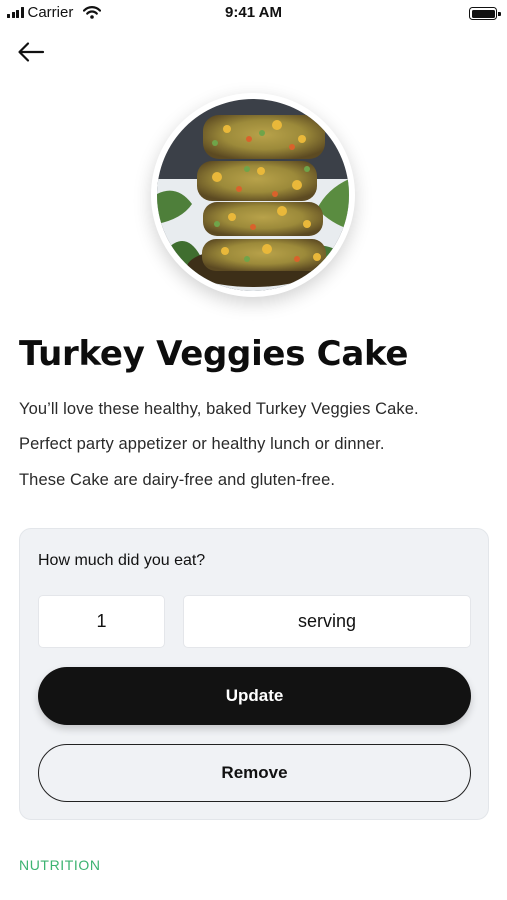 The image size is (507, 900). I want to click on arrow-left-icon, so click(31, 52).